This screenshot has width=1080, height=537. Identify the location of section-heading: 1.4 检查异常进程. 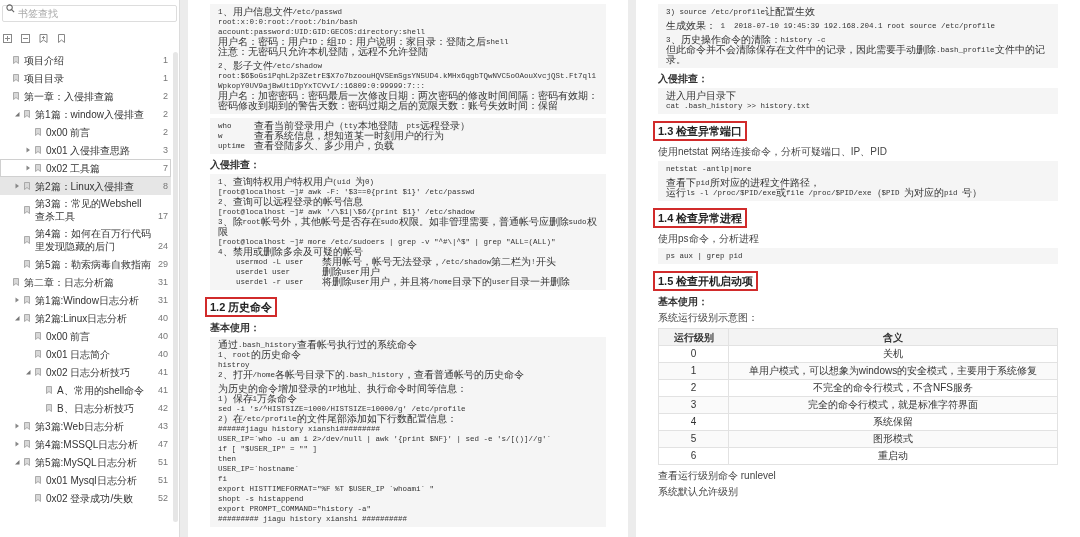
(700, 218).